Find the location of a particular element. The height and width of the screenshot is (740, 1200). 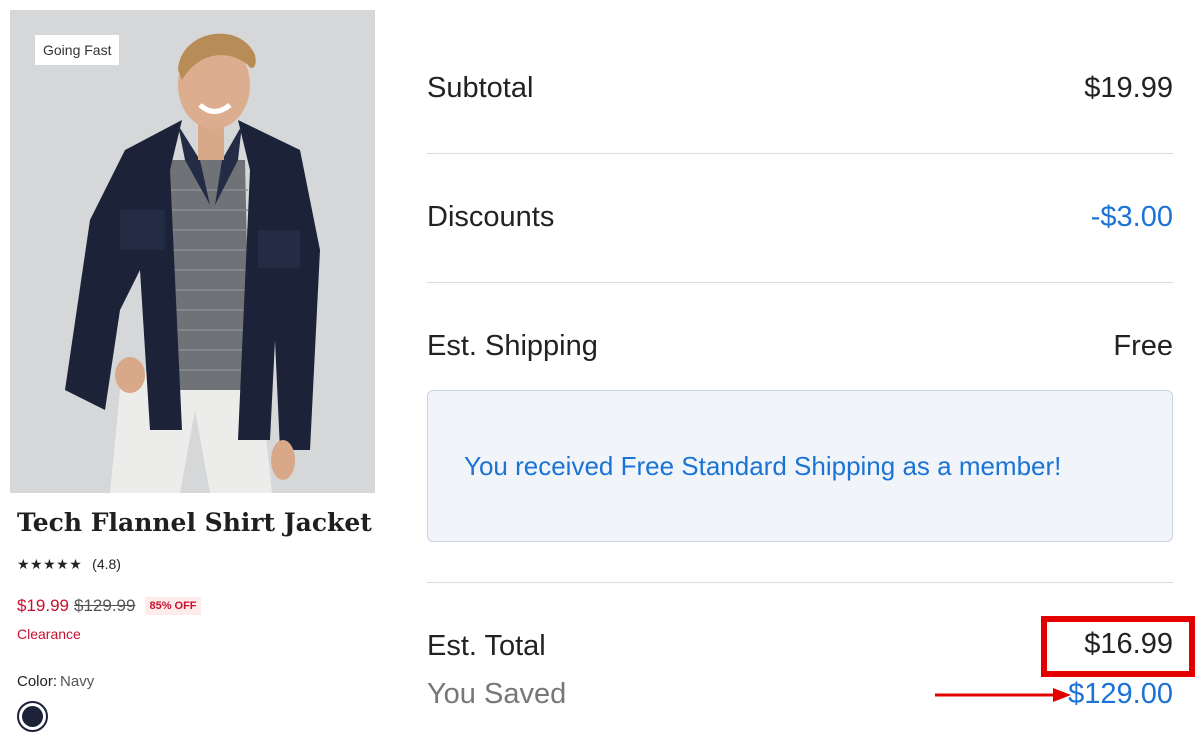

rating-count: (4.8) is located at coordinates (106, 564).